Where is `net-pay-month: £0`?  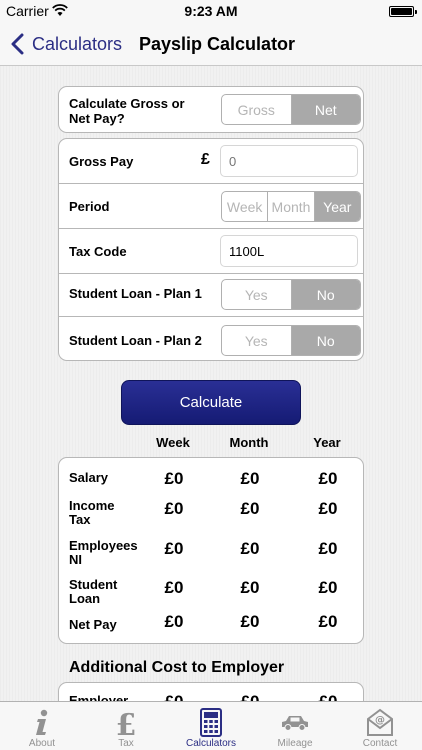
net-pay-month: £0 is located at coordinates (250, 621).